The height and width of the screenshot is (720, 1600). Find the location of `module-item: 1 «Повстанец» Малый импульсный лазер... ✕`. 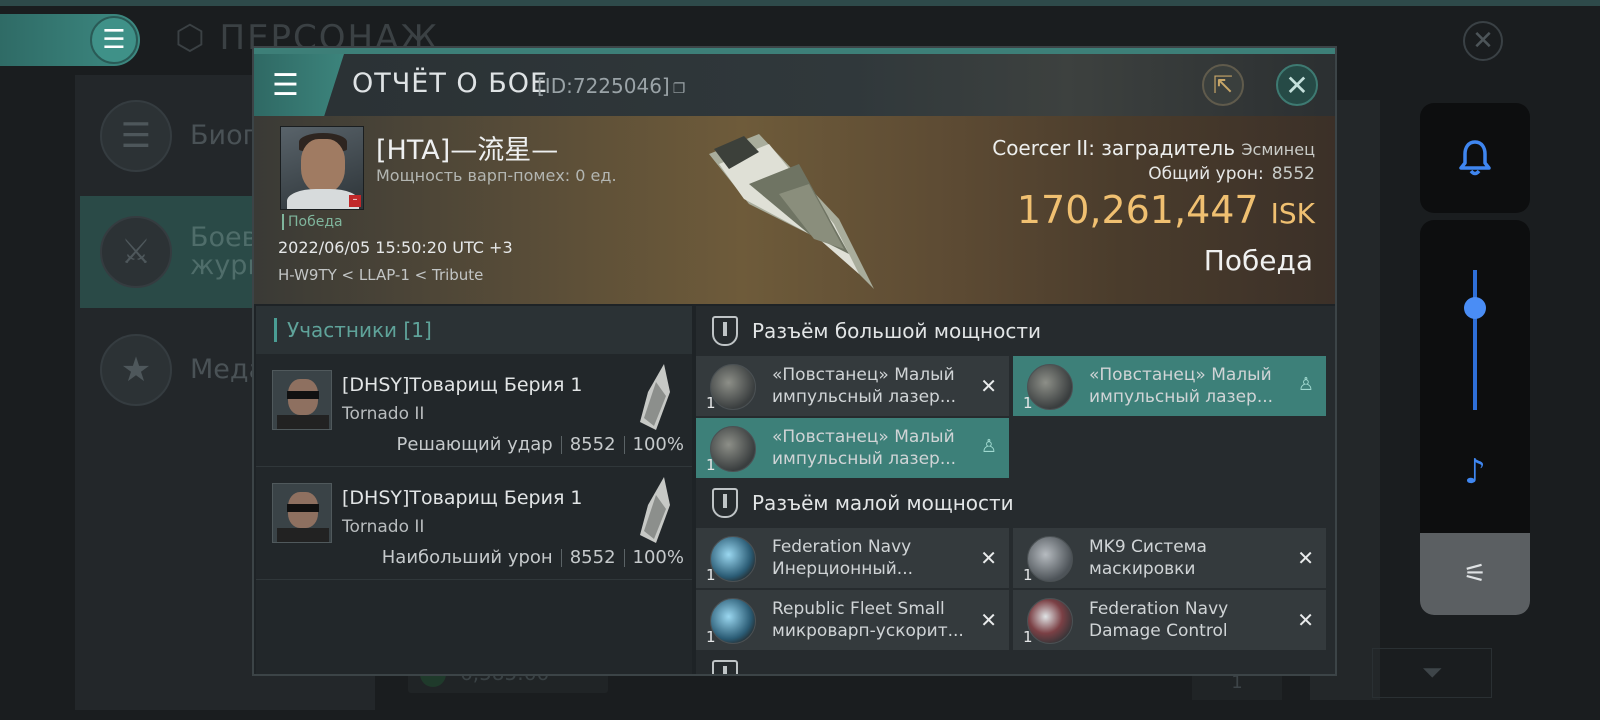

module-item: 1 «Повстанец» Малый импульсный лазер... ✕ is located at coordinates (852, 386).